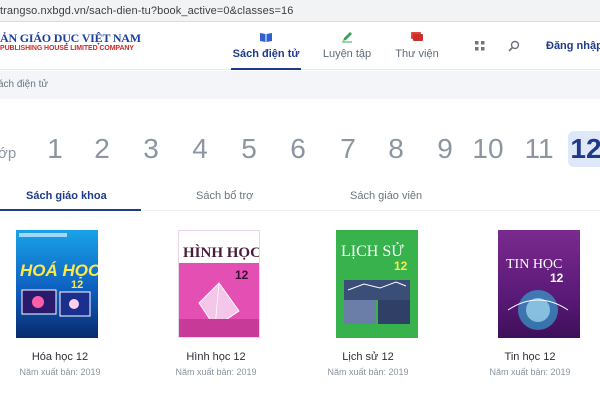 This screenshot has width=600, height=400. What do you see at coordinates (488, 149) in the screenshot?
I see `class-10-button: 10` at bounding box center [488, 149].